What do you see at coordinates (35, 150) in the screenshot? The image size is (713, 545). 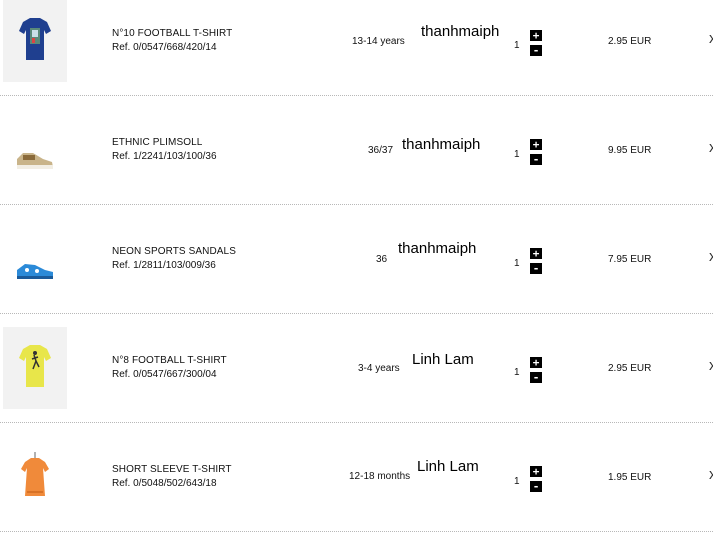 I see `plimsoll-shoe-image` at bounding box center [35, 150].